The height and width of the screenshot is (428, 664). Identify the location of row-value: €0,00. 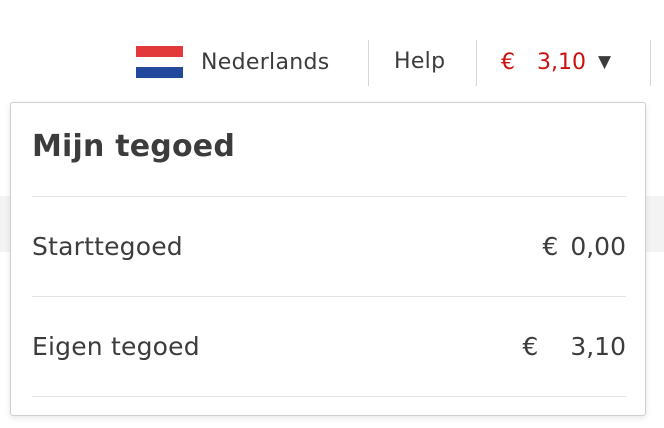
(584, 247).